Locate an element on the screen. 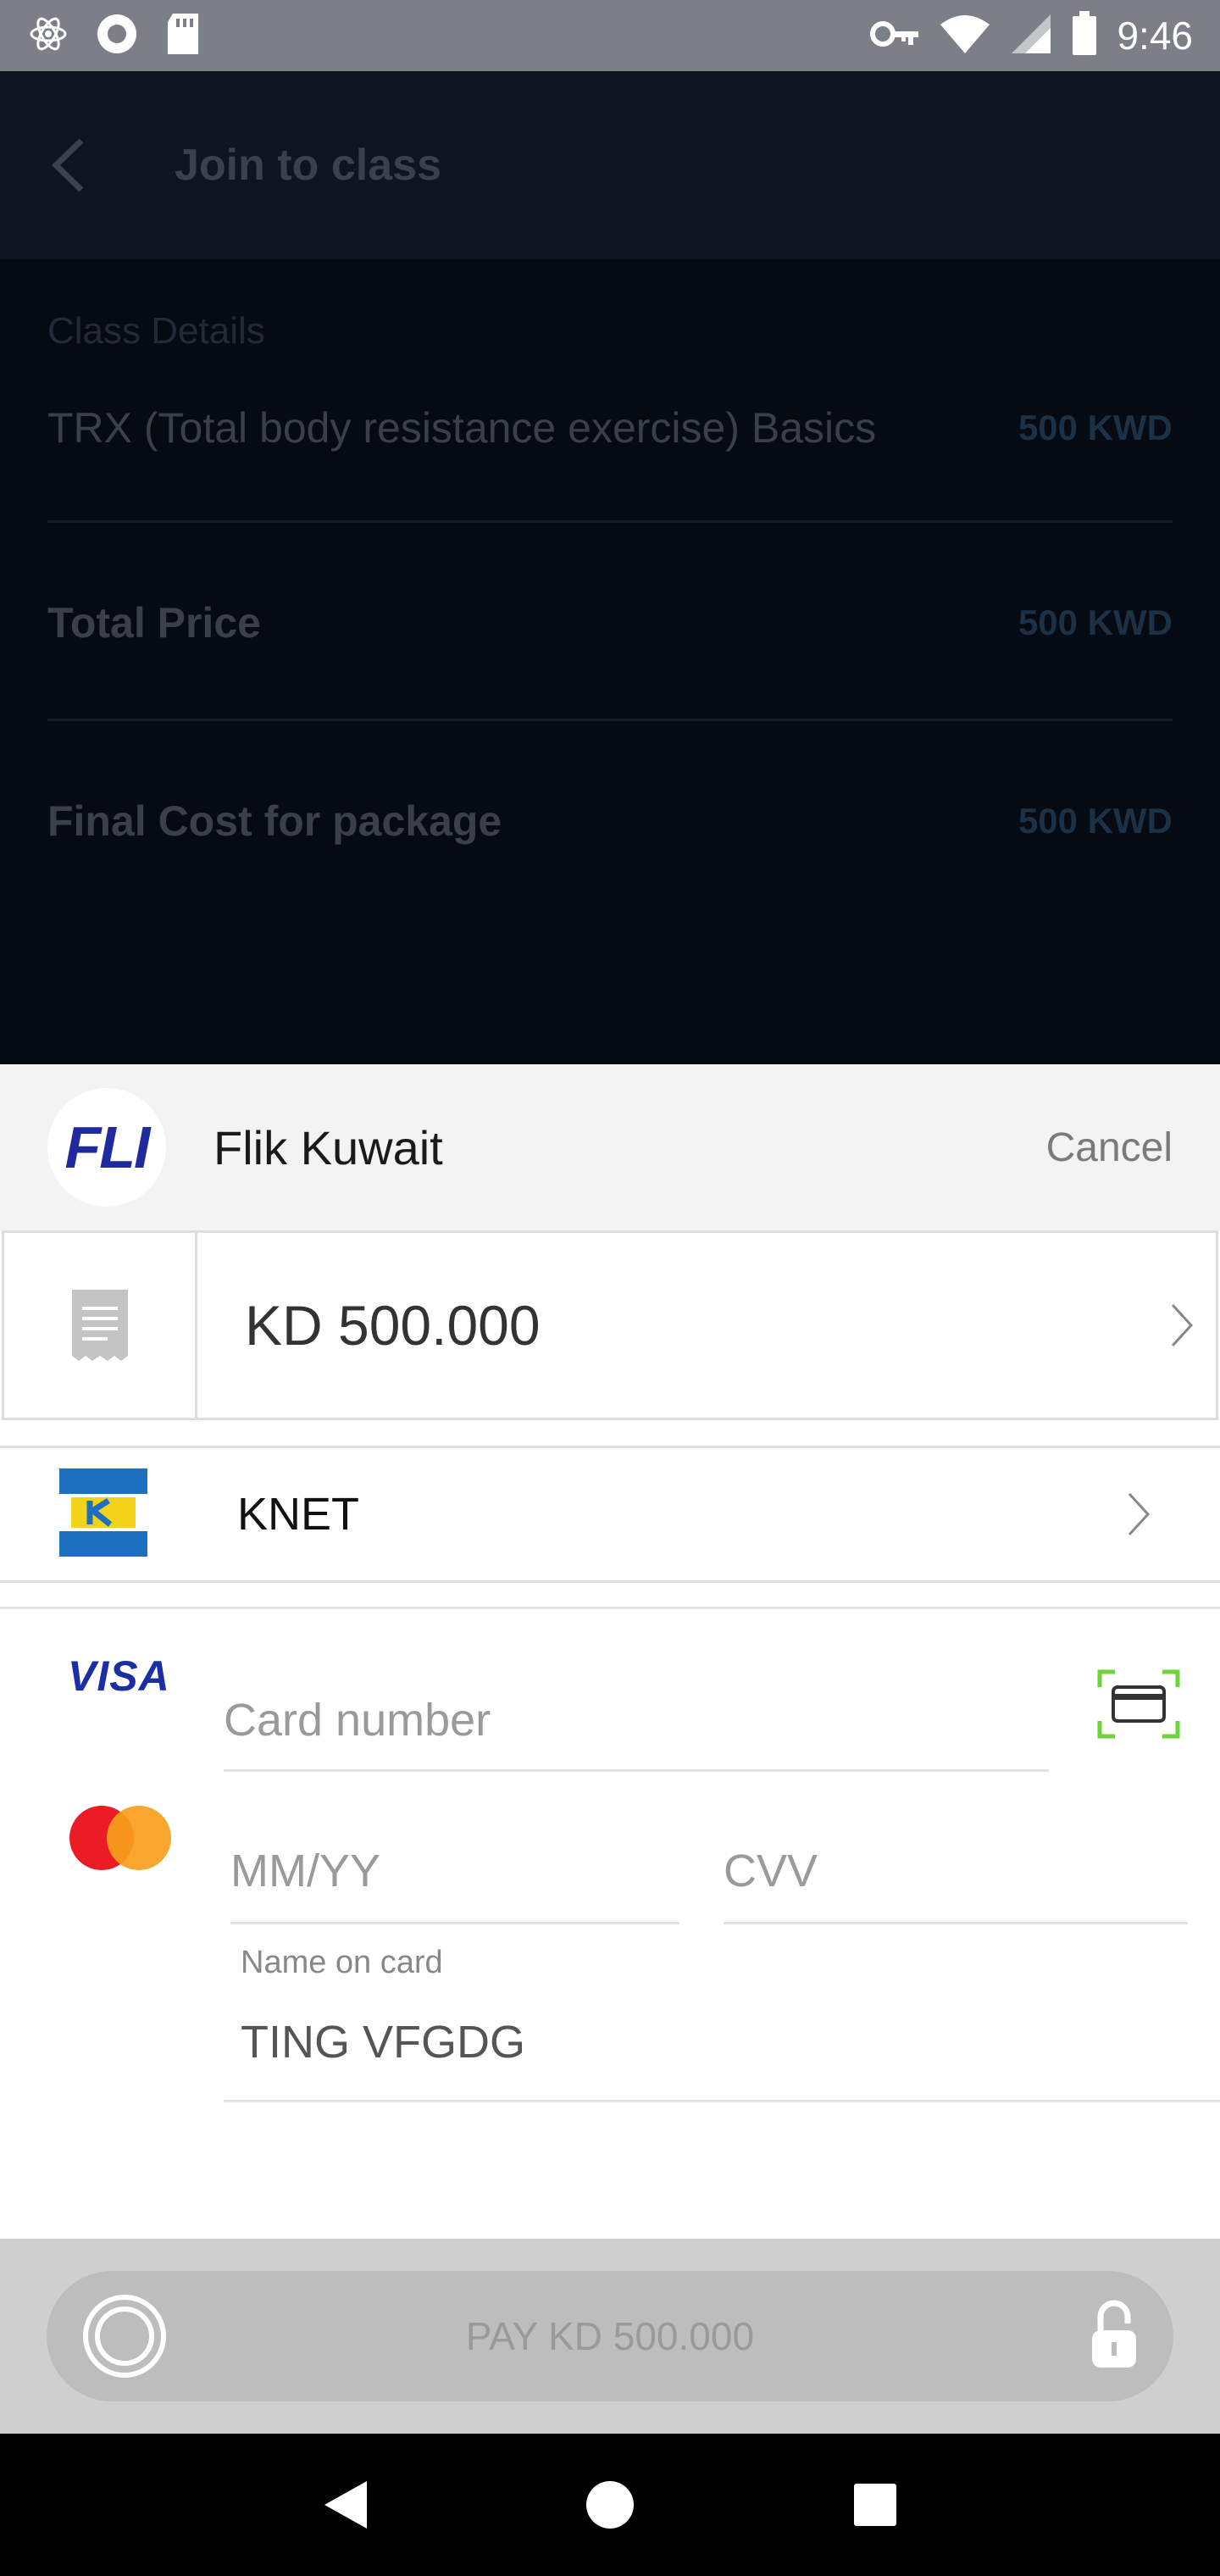 The image size is (1220, 2576). key-icon is located at coordinates (894, 36).